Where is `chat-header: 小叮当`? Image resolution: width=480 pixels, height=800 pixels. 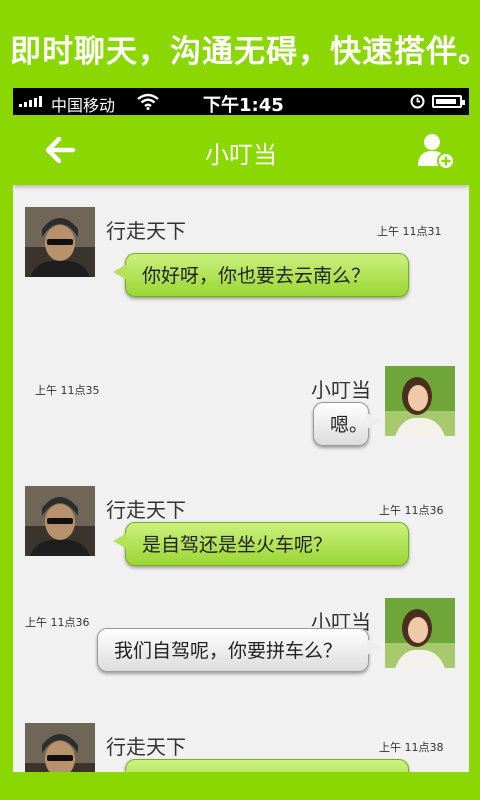 chat-header: 小叮当 is located at coordinates (241, 150).